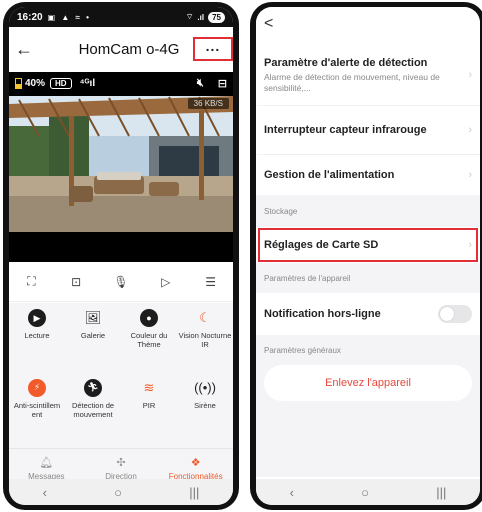  I want to click on camera-signal-icon: ⁴ᴳıl, so click(87, 83).